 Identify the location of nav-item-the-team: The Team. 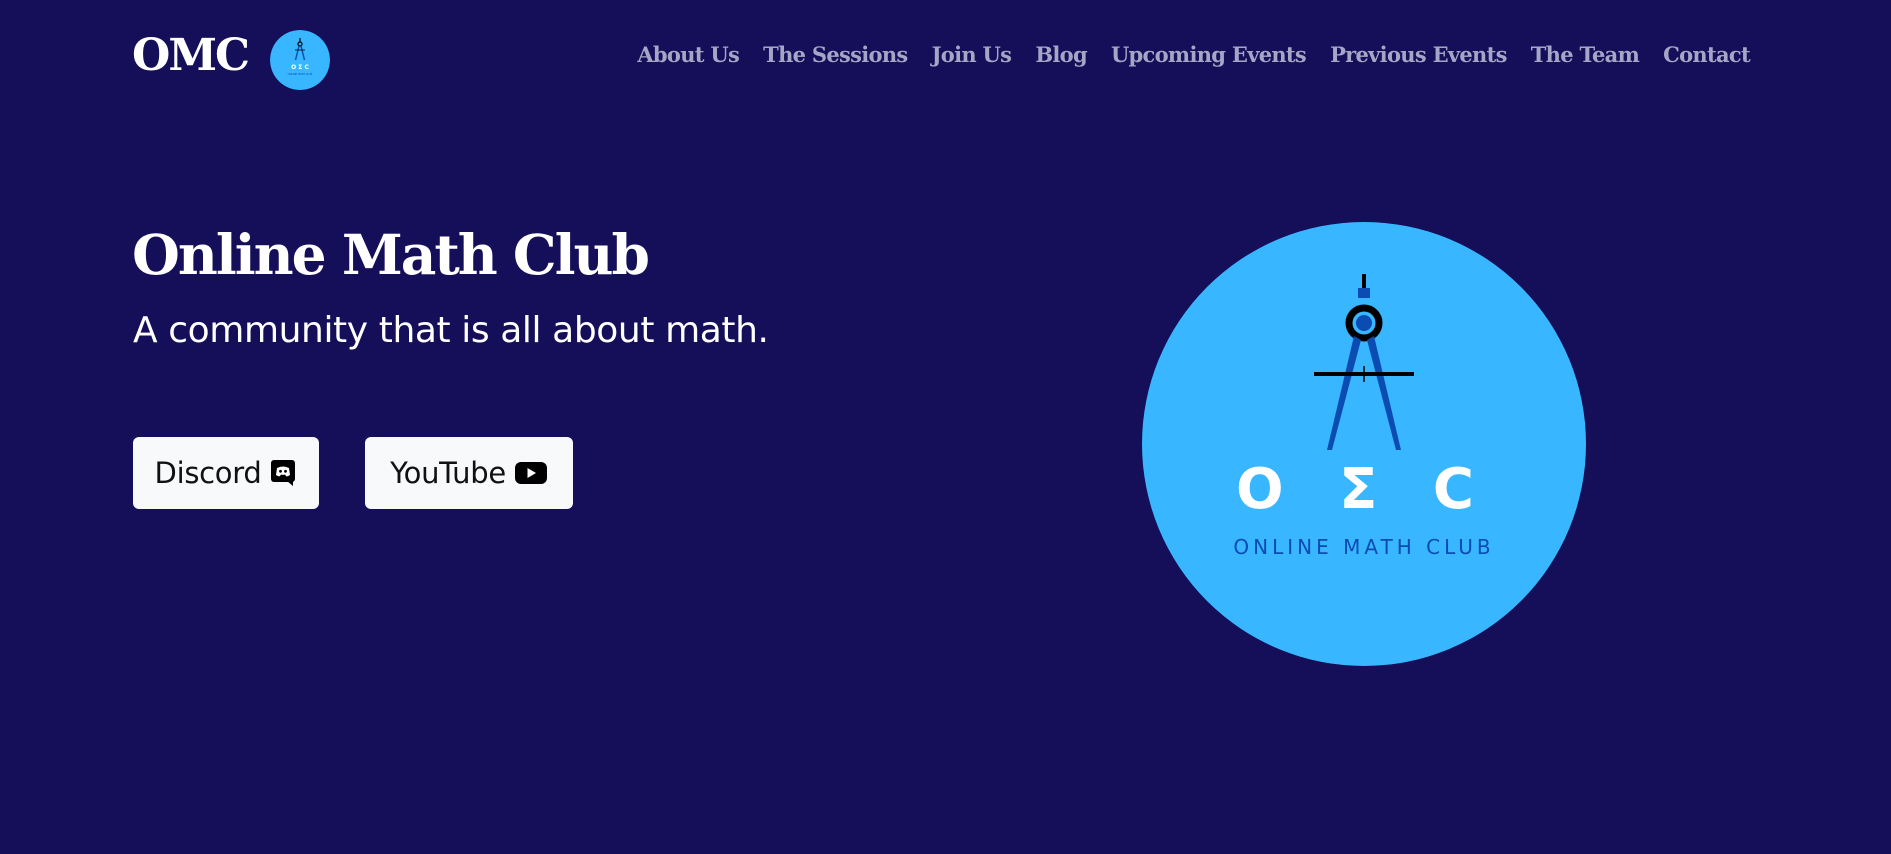
(1585, 55).